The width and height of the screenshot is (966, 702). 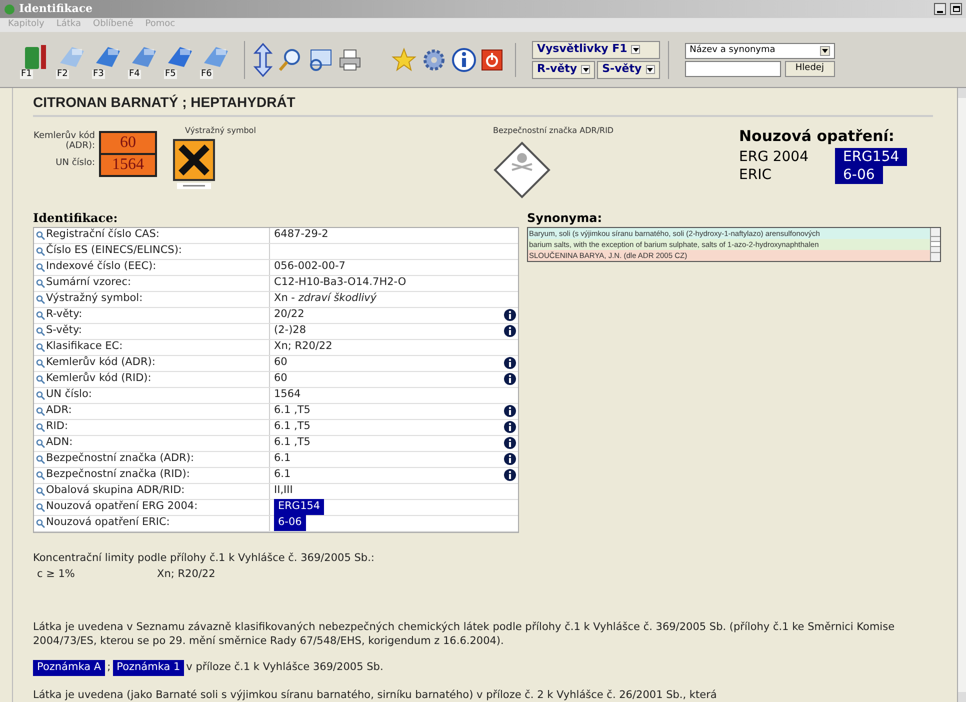 What do you see at coordinates (290, 523) in the screenshot?
I see `value-link: 6-06` at bounding box center [290, 523].